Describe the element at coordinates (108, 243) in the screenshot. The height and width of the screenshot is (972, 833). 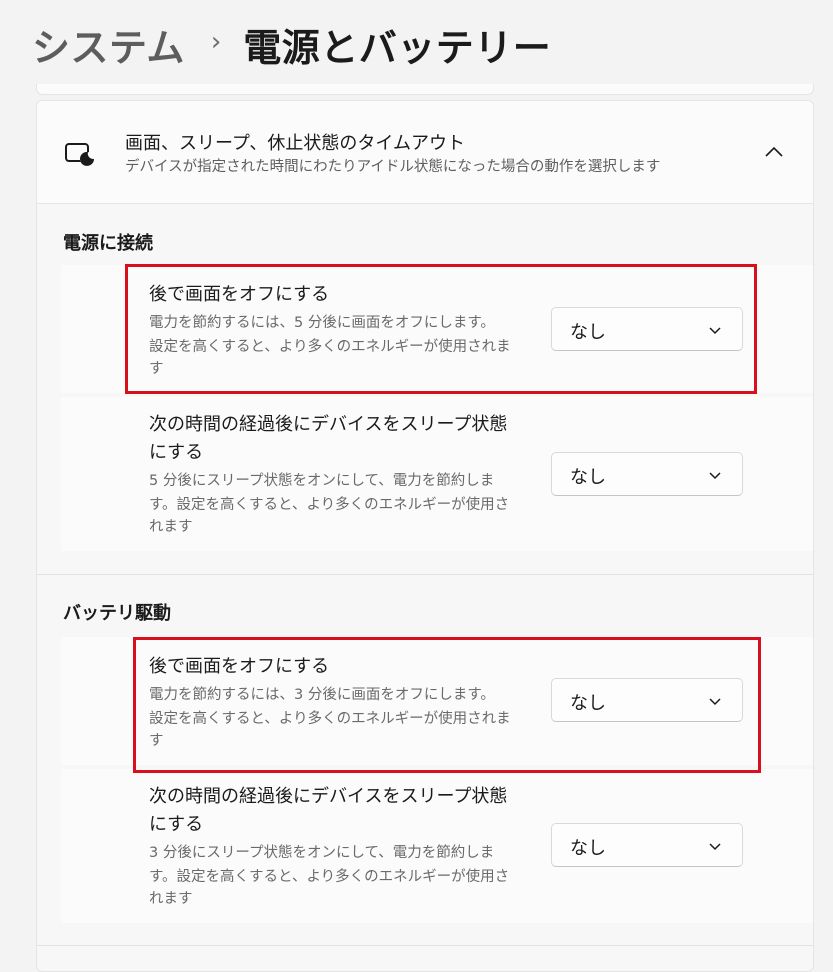
I see `group-title-plugged-in: 電源に接続` at that location.